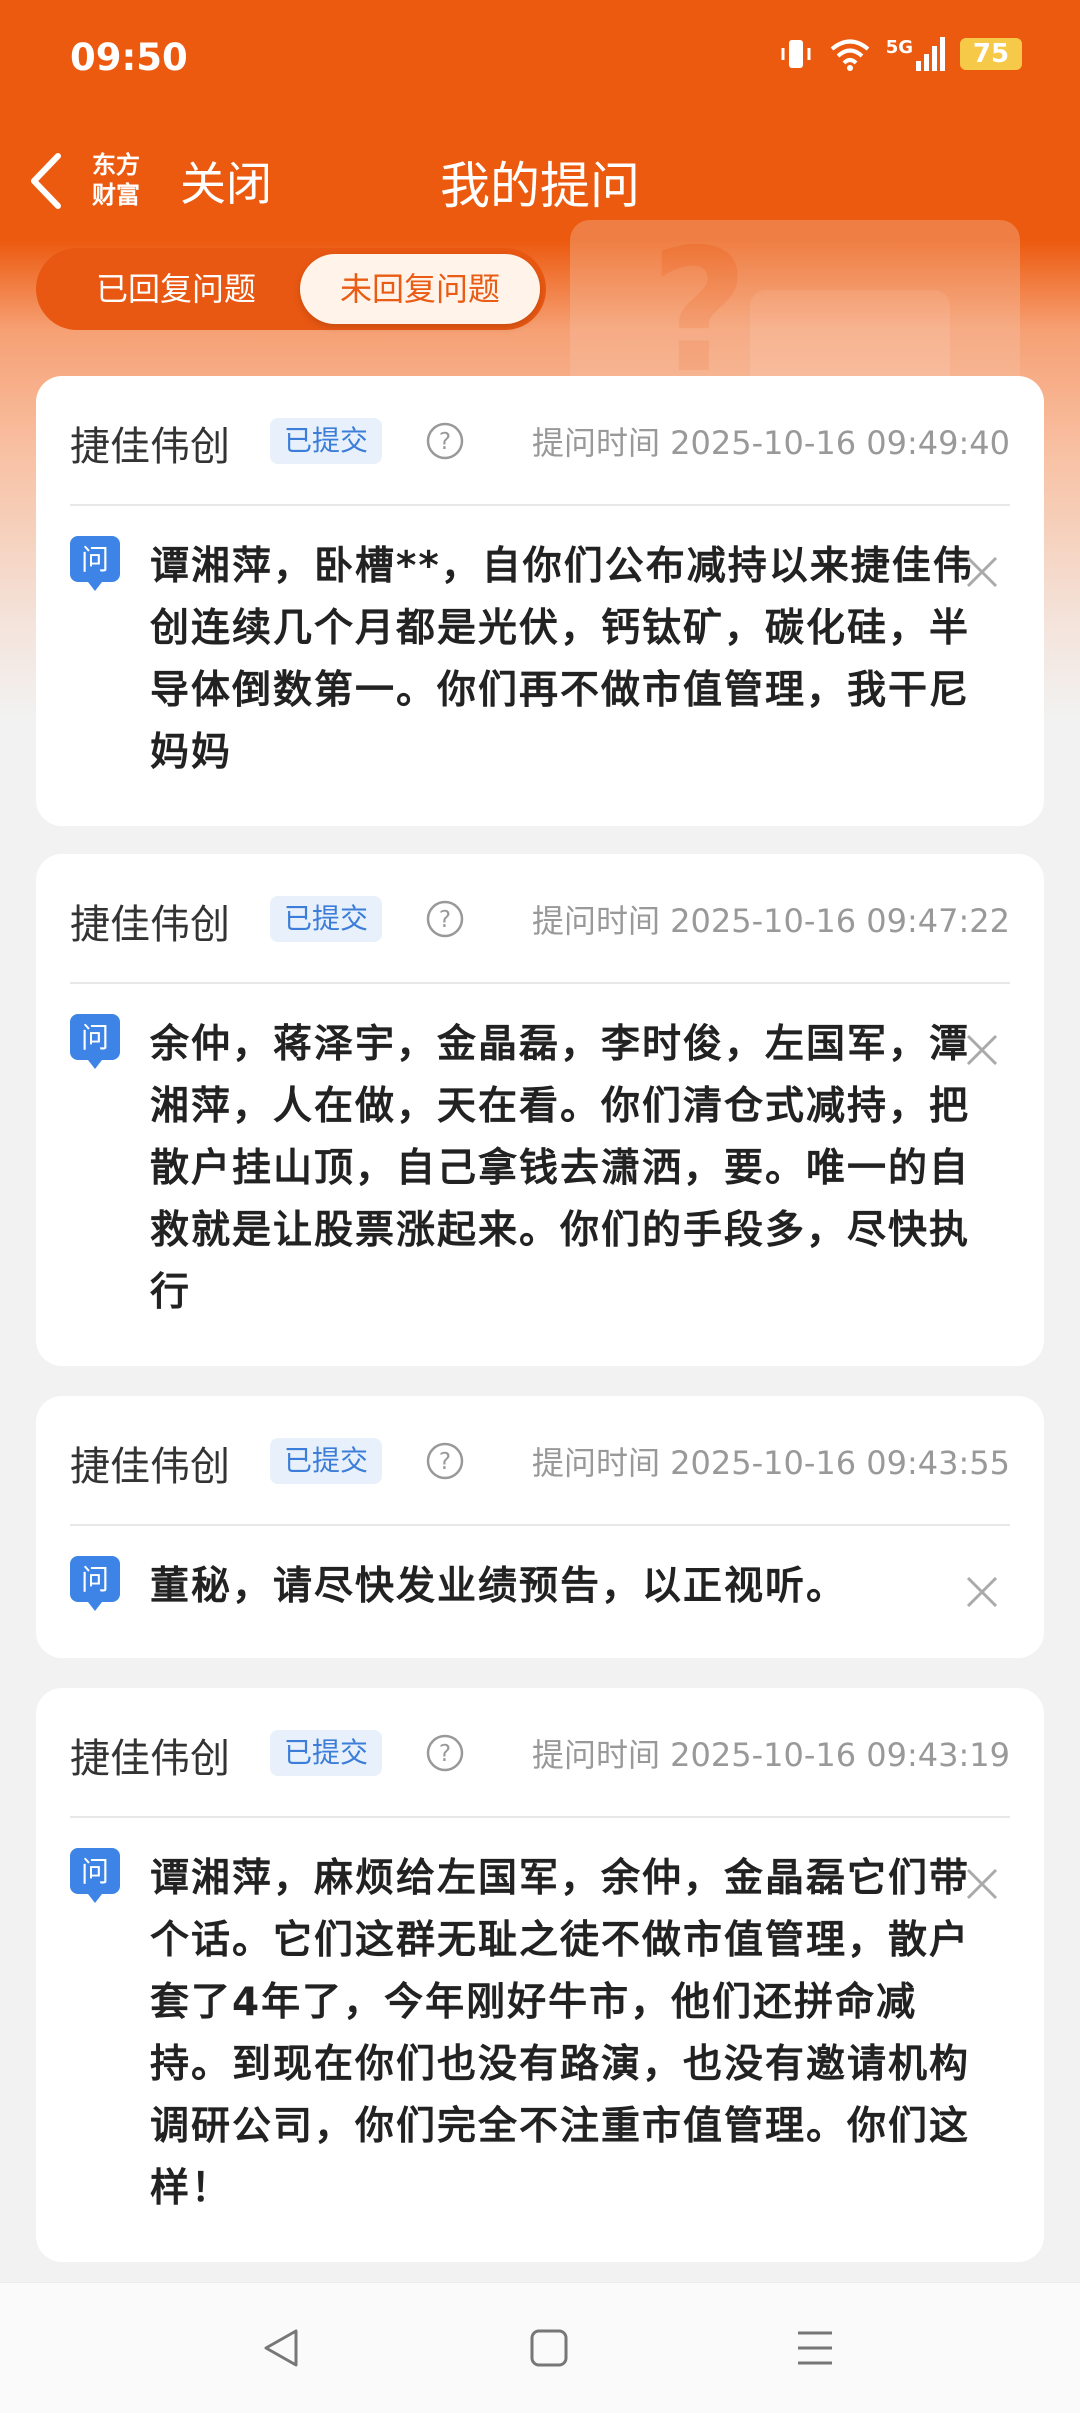 The image size is (1080, 2413). I want to click on tab-replied: 已回复问题, so click(176, 289).